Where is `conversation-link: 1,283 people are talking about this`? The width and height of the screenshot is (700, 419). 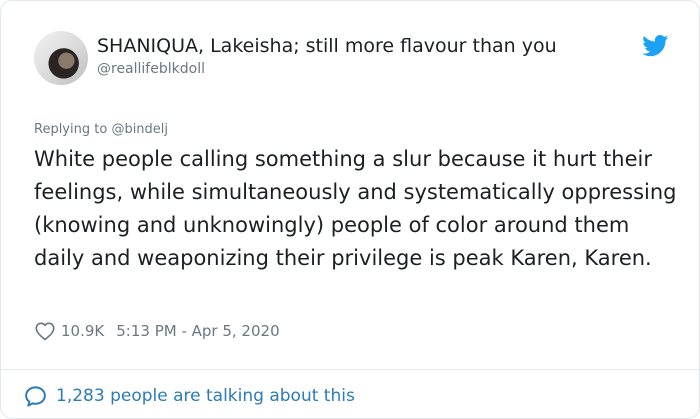
conversation-link: 1,283 people are talking about this is located at coordinates (189, 396).